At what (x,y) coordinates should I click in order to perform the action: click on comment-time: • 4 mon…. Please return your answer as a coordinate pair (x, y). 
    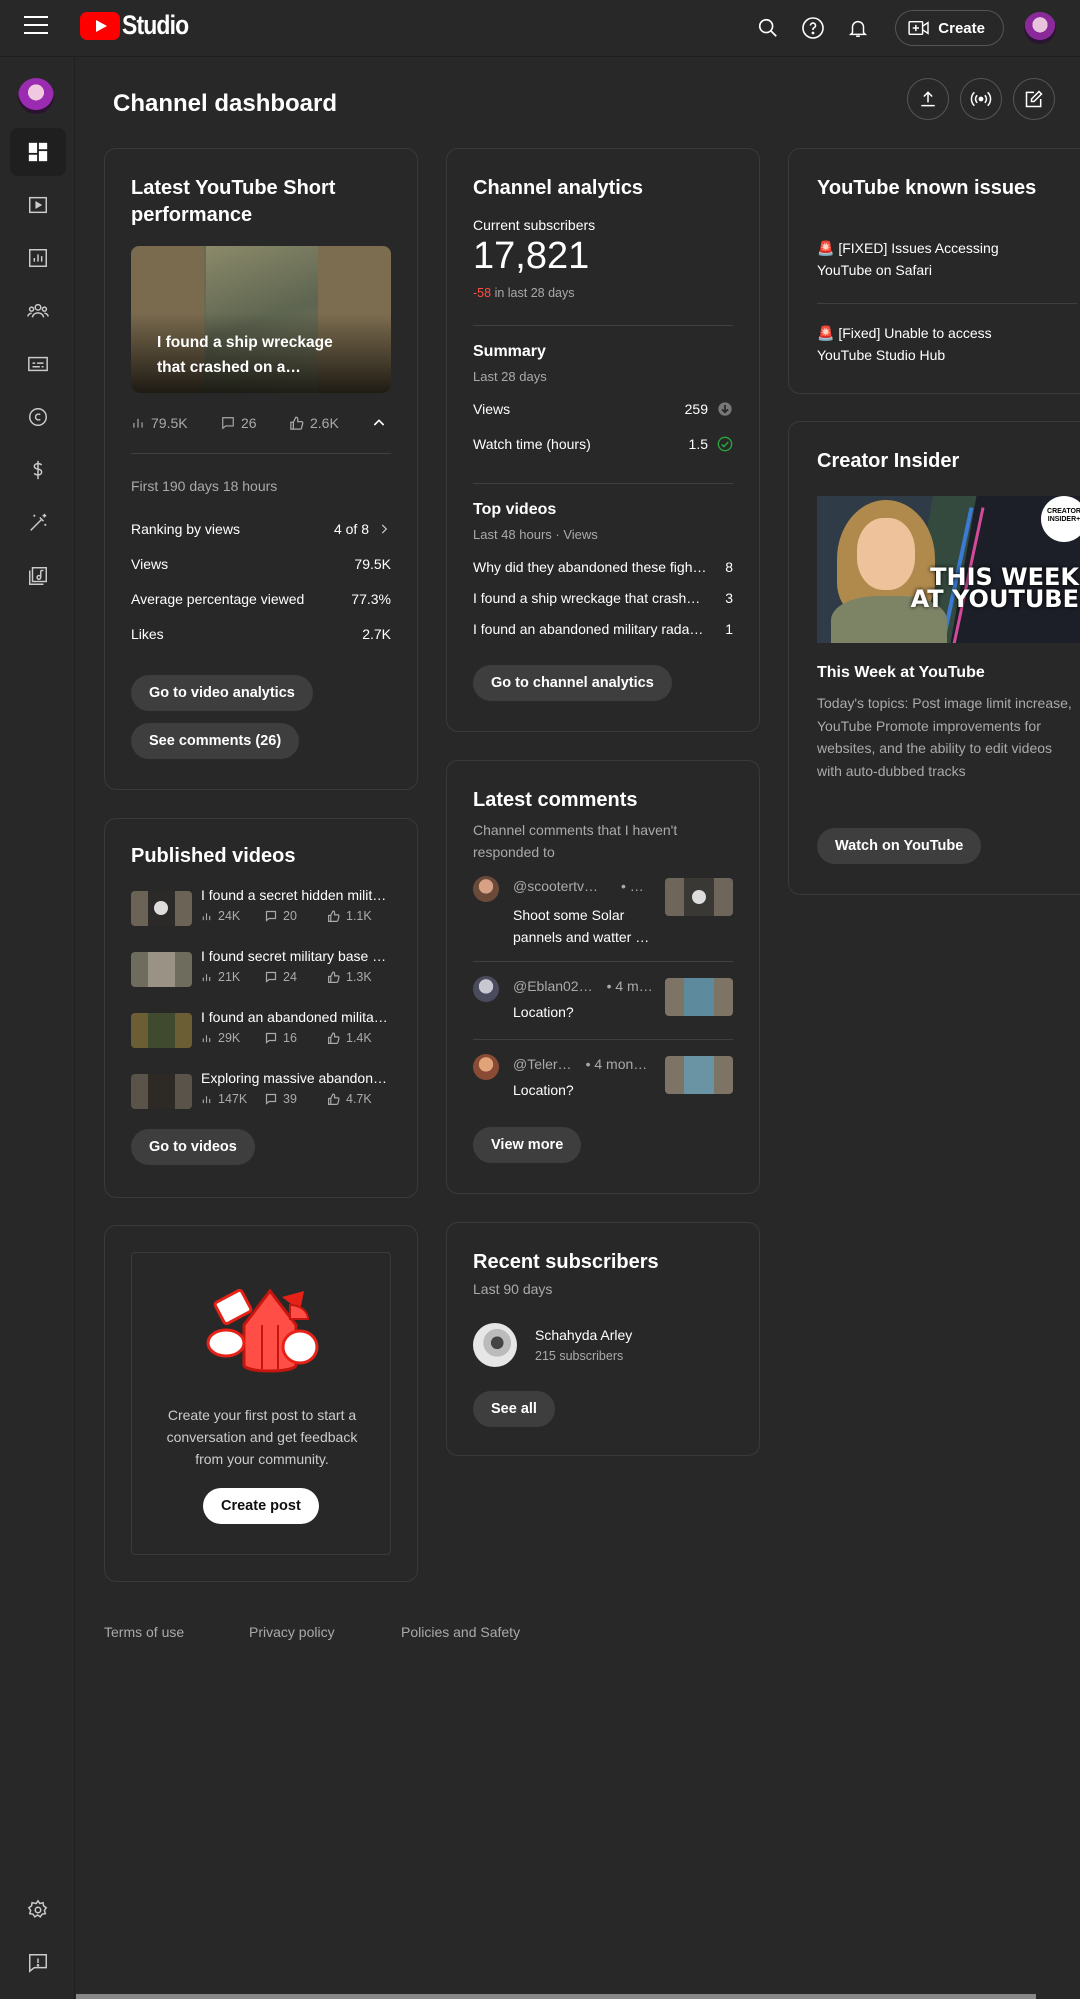
    Looking at the image, I should click on (616, 1064).